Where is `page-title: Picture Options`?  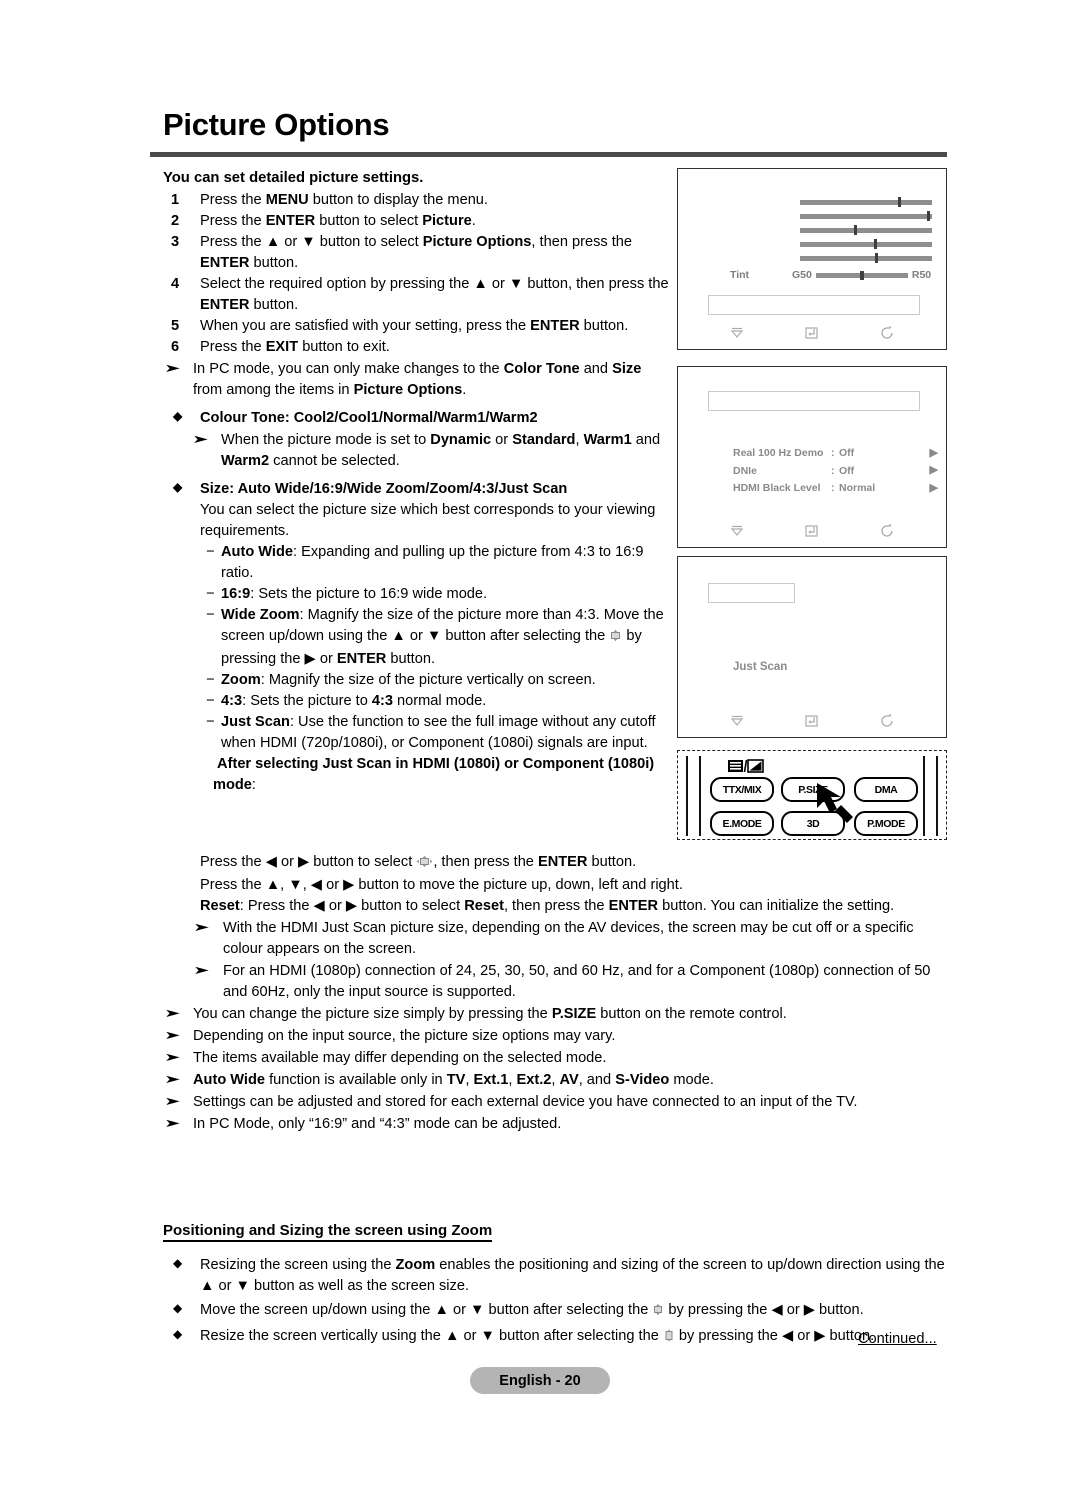
page-title: Picture Options is located at coordinates (276, 124).